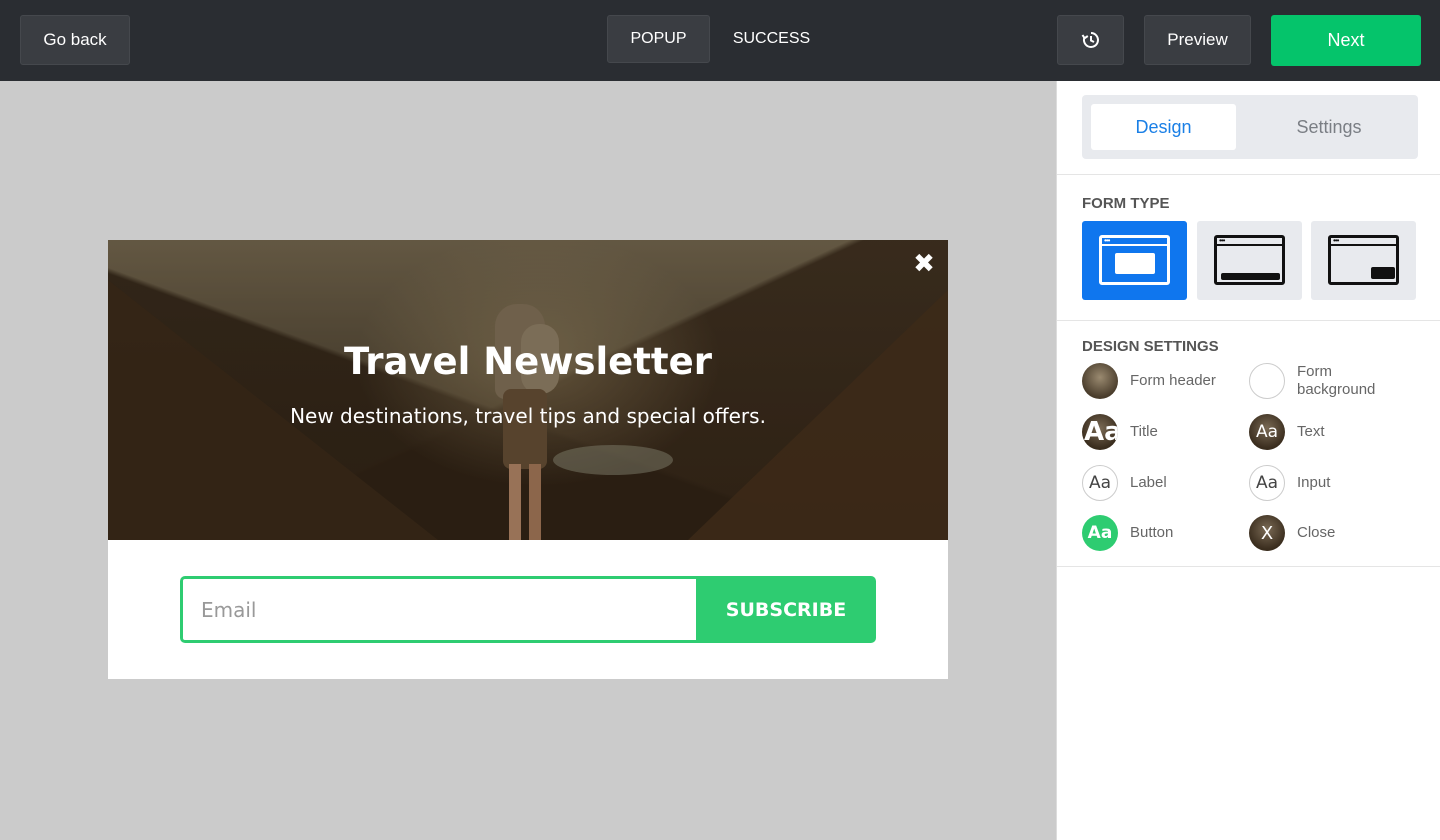 The image size is (1440, 840). Describe the element at coordinates (1267, 381) in the screenshot. I see `color-swatch-icon` at that location.